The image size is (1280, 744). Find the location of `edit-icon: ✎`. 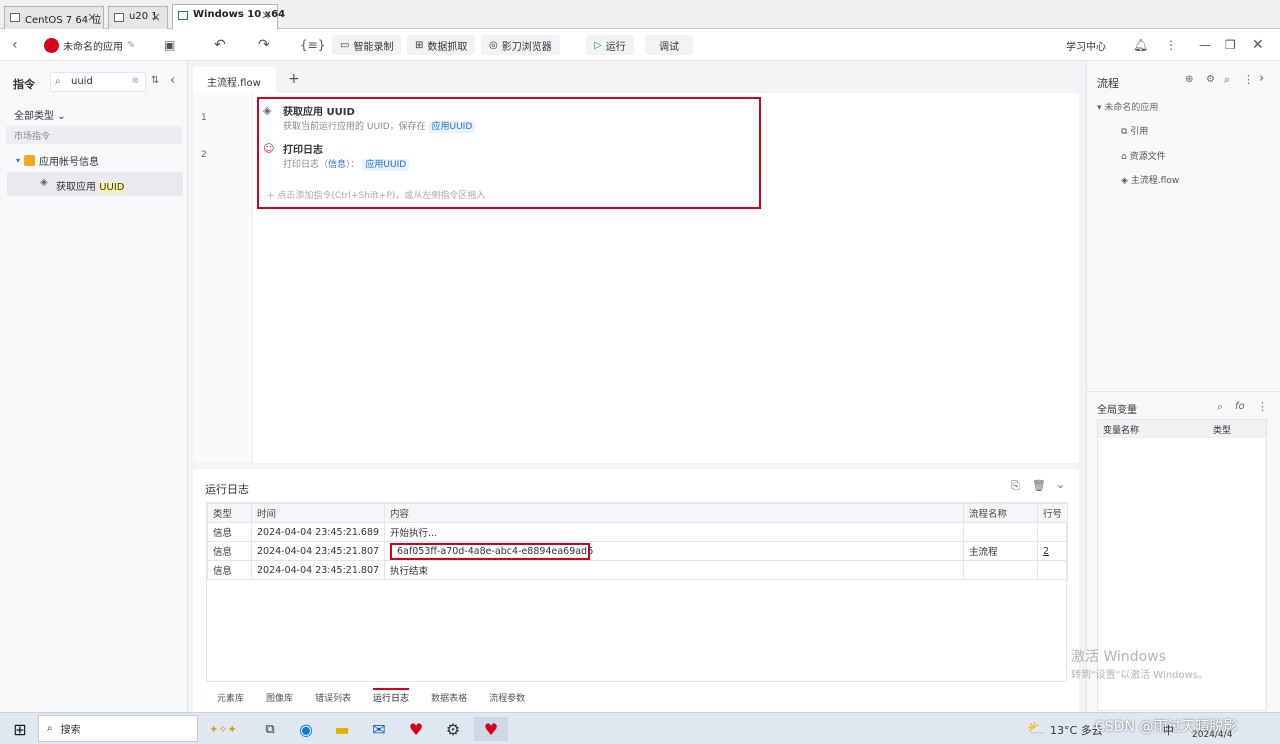

edit-icon: ✎ is located at coordinates (131, 45).